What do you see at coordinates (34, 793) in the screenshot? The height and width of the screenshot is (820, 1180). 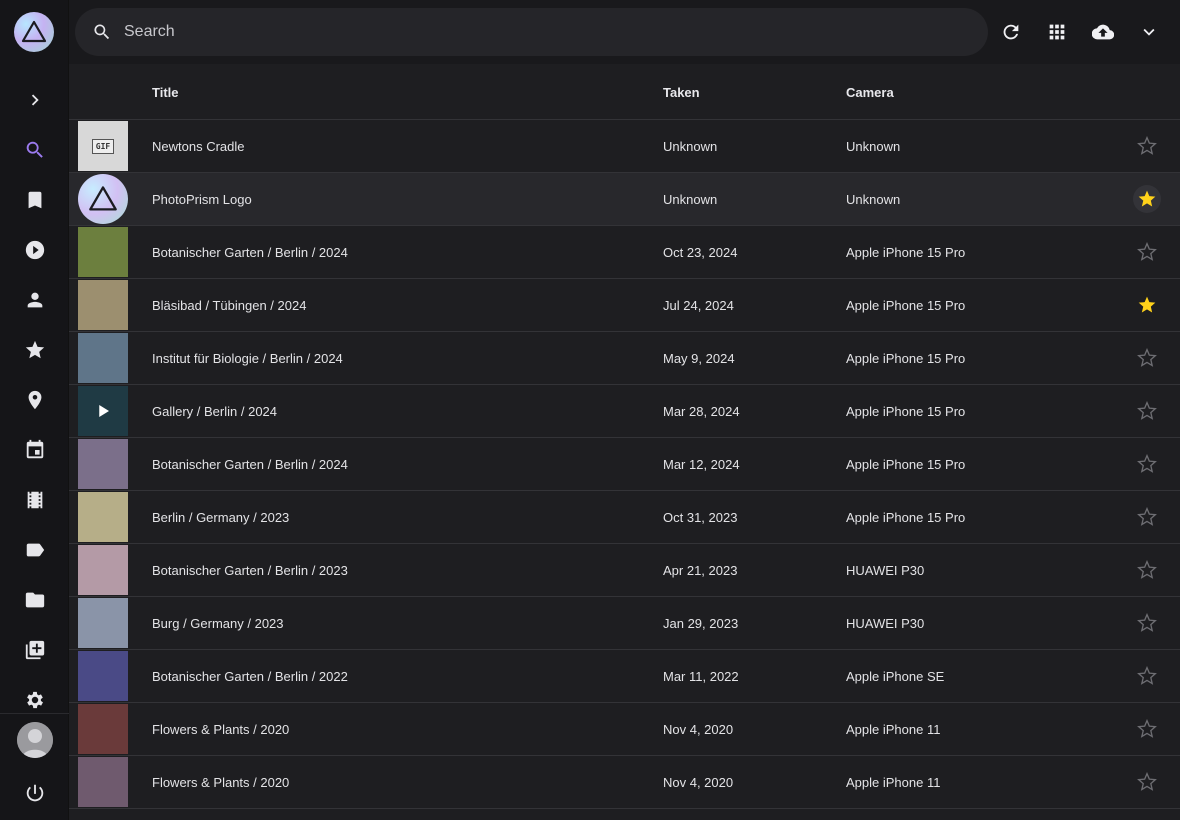 I see `logout-button` at bounding box center [34, 793].